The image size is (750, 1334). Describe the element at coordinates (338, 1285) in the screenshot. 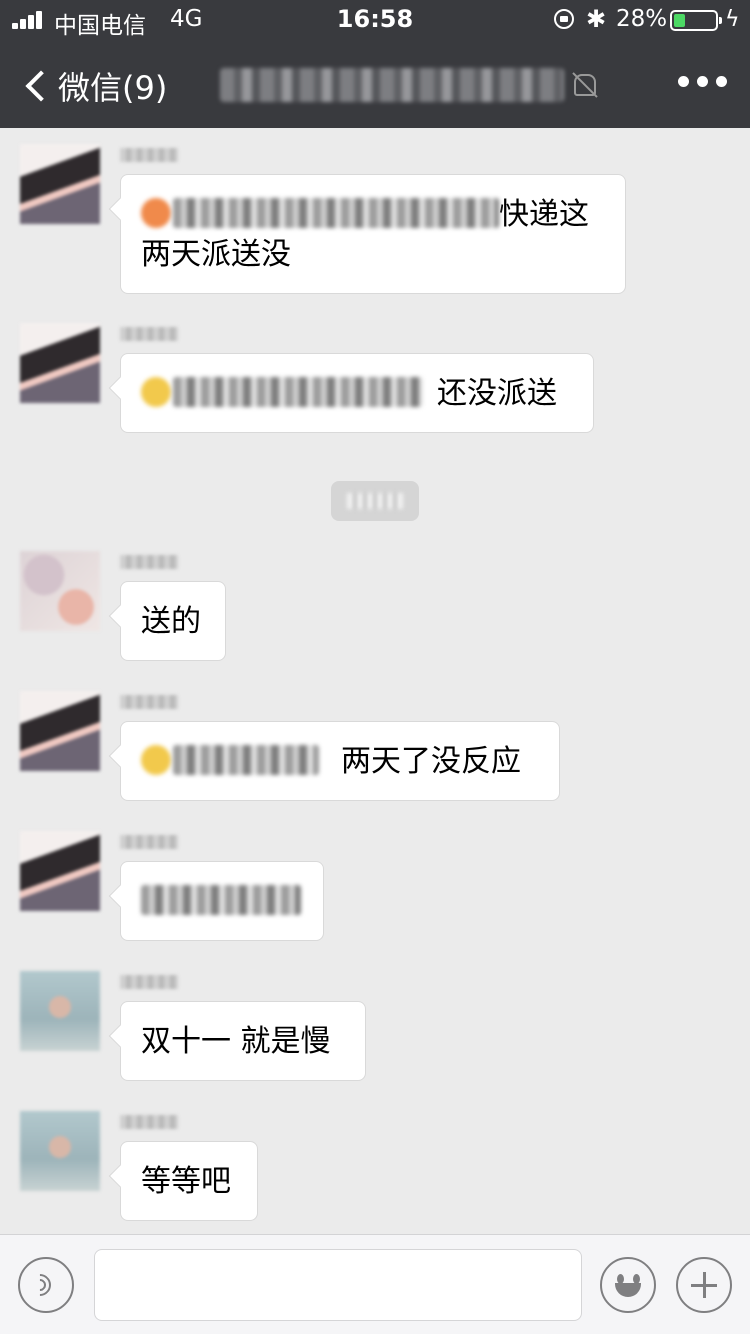

I see `message-input` at that location.